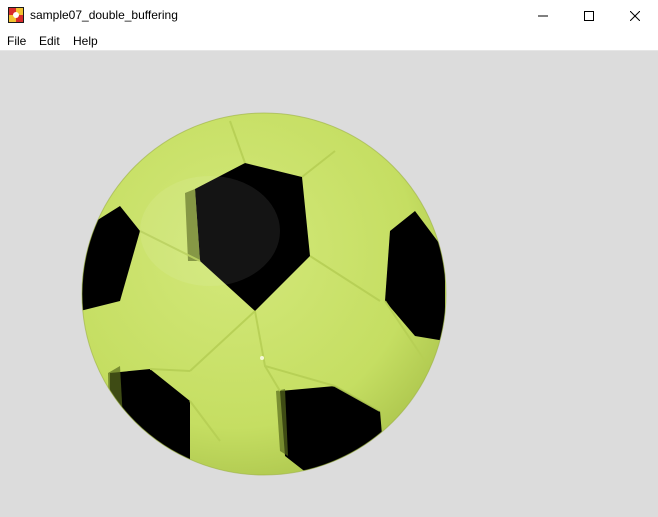 The height and width of the screenshot is (517, 658). I want to click on close-button, so click(635, 15).